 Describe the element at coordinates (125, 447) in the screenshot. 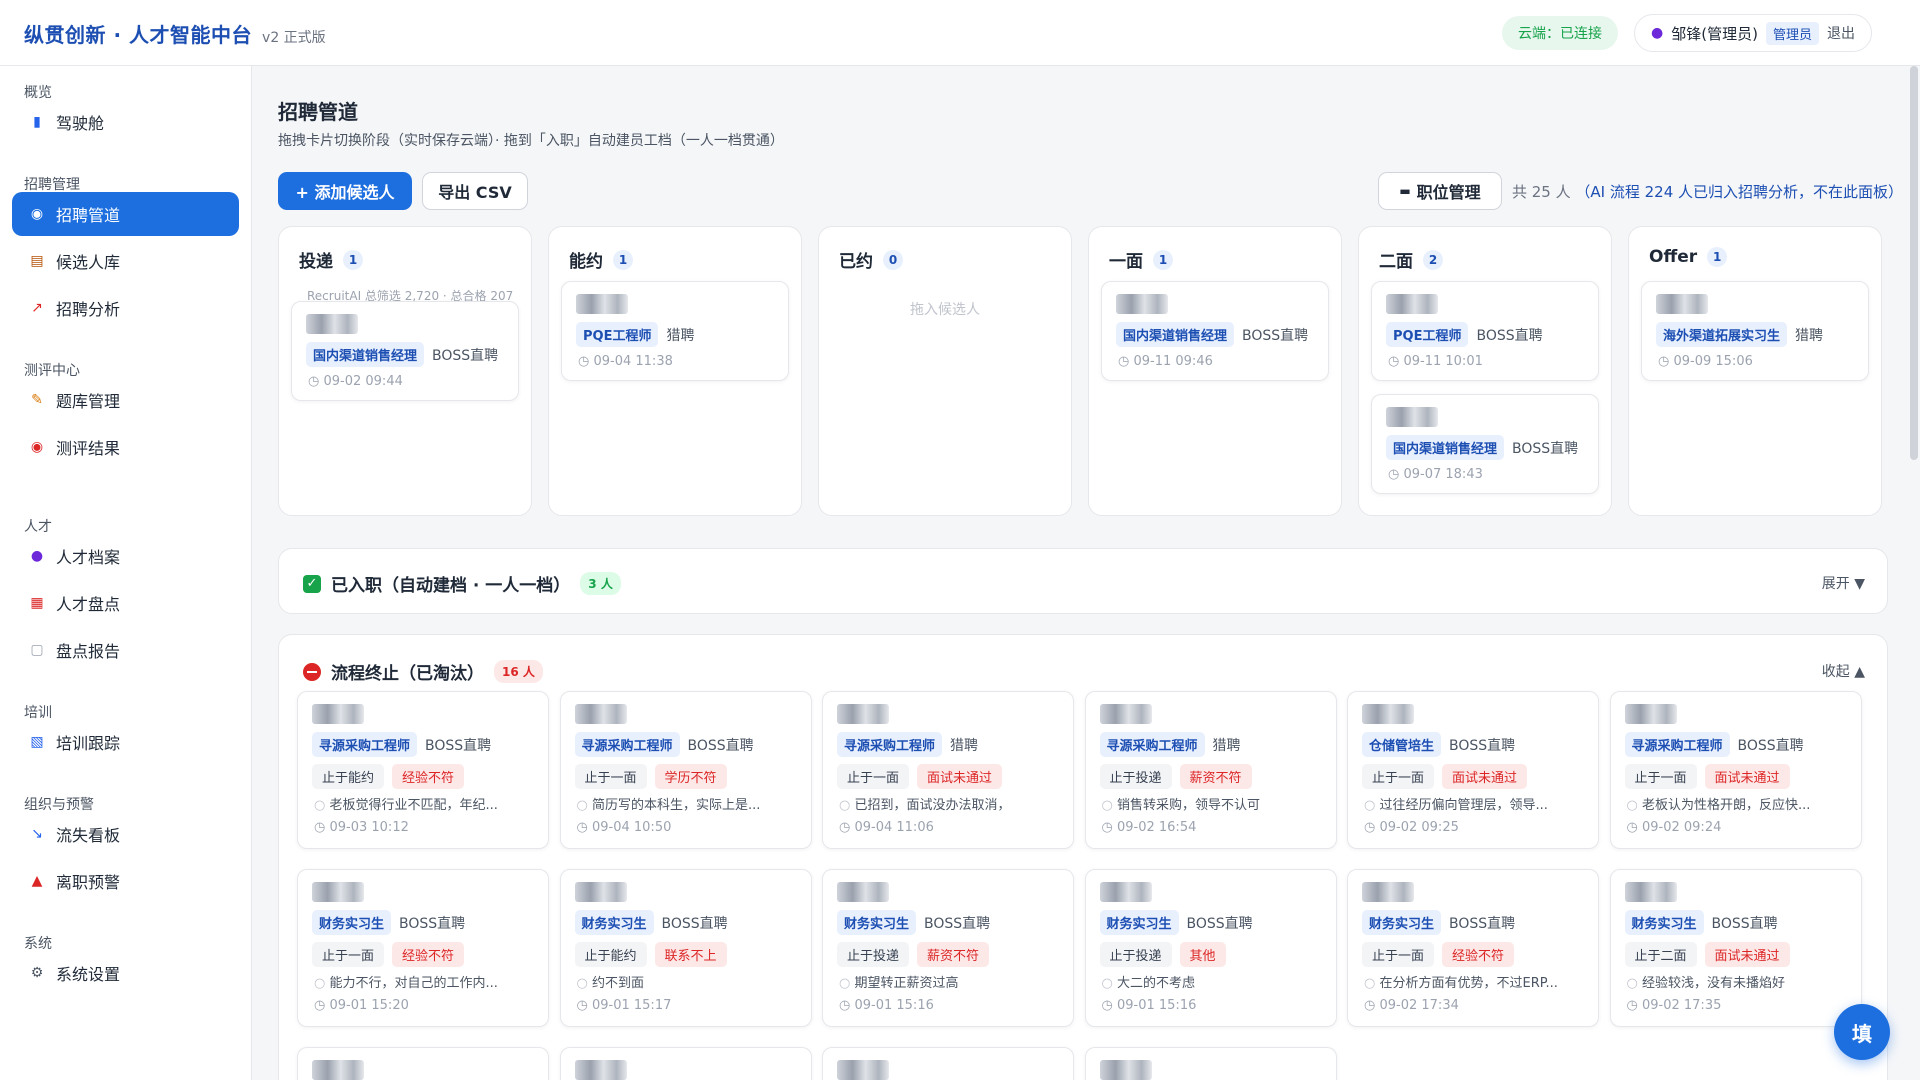

I see `sidebar-item-assessment-results: ◉ 测评结果` at that location.